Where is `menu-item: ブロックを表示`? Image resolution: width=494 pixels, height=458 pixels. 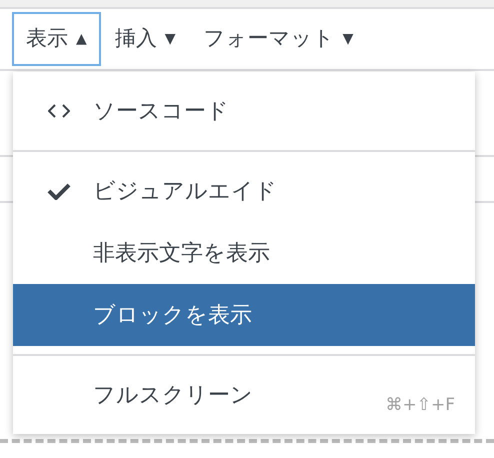
menu-item: ブロックを表示 is located at coordinates (244, 315).